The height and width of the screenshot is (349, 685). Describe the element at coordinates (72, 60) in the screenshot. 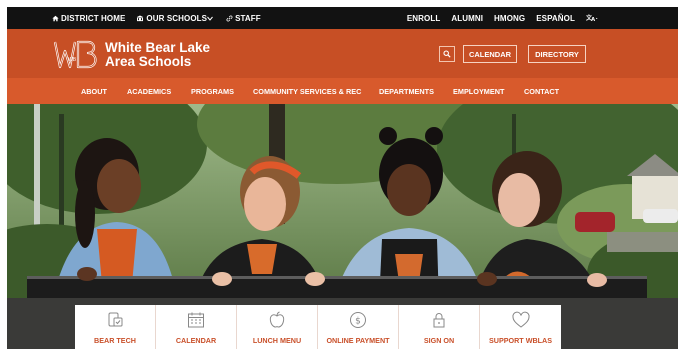

I see `svg-text: WB` at that location.